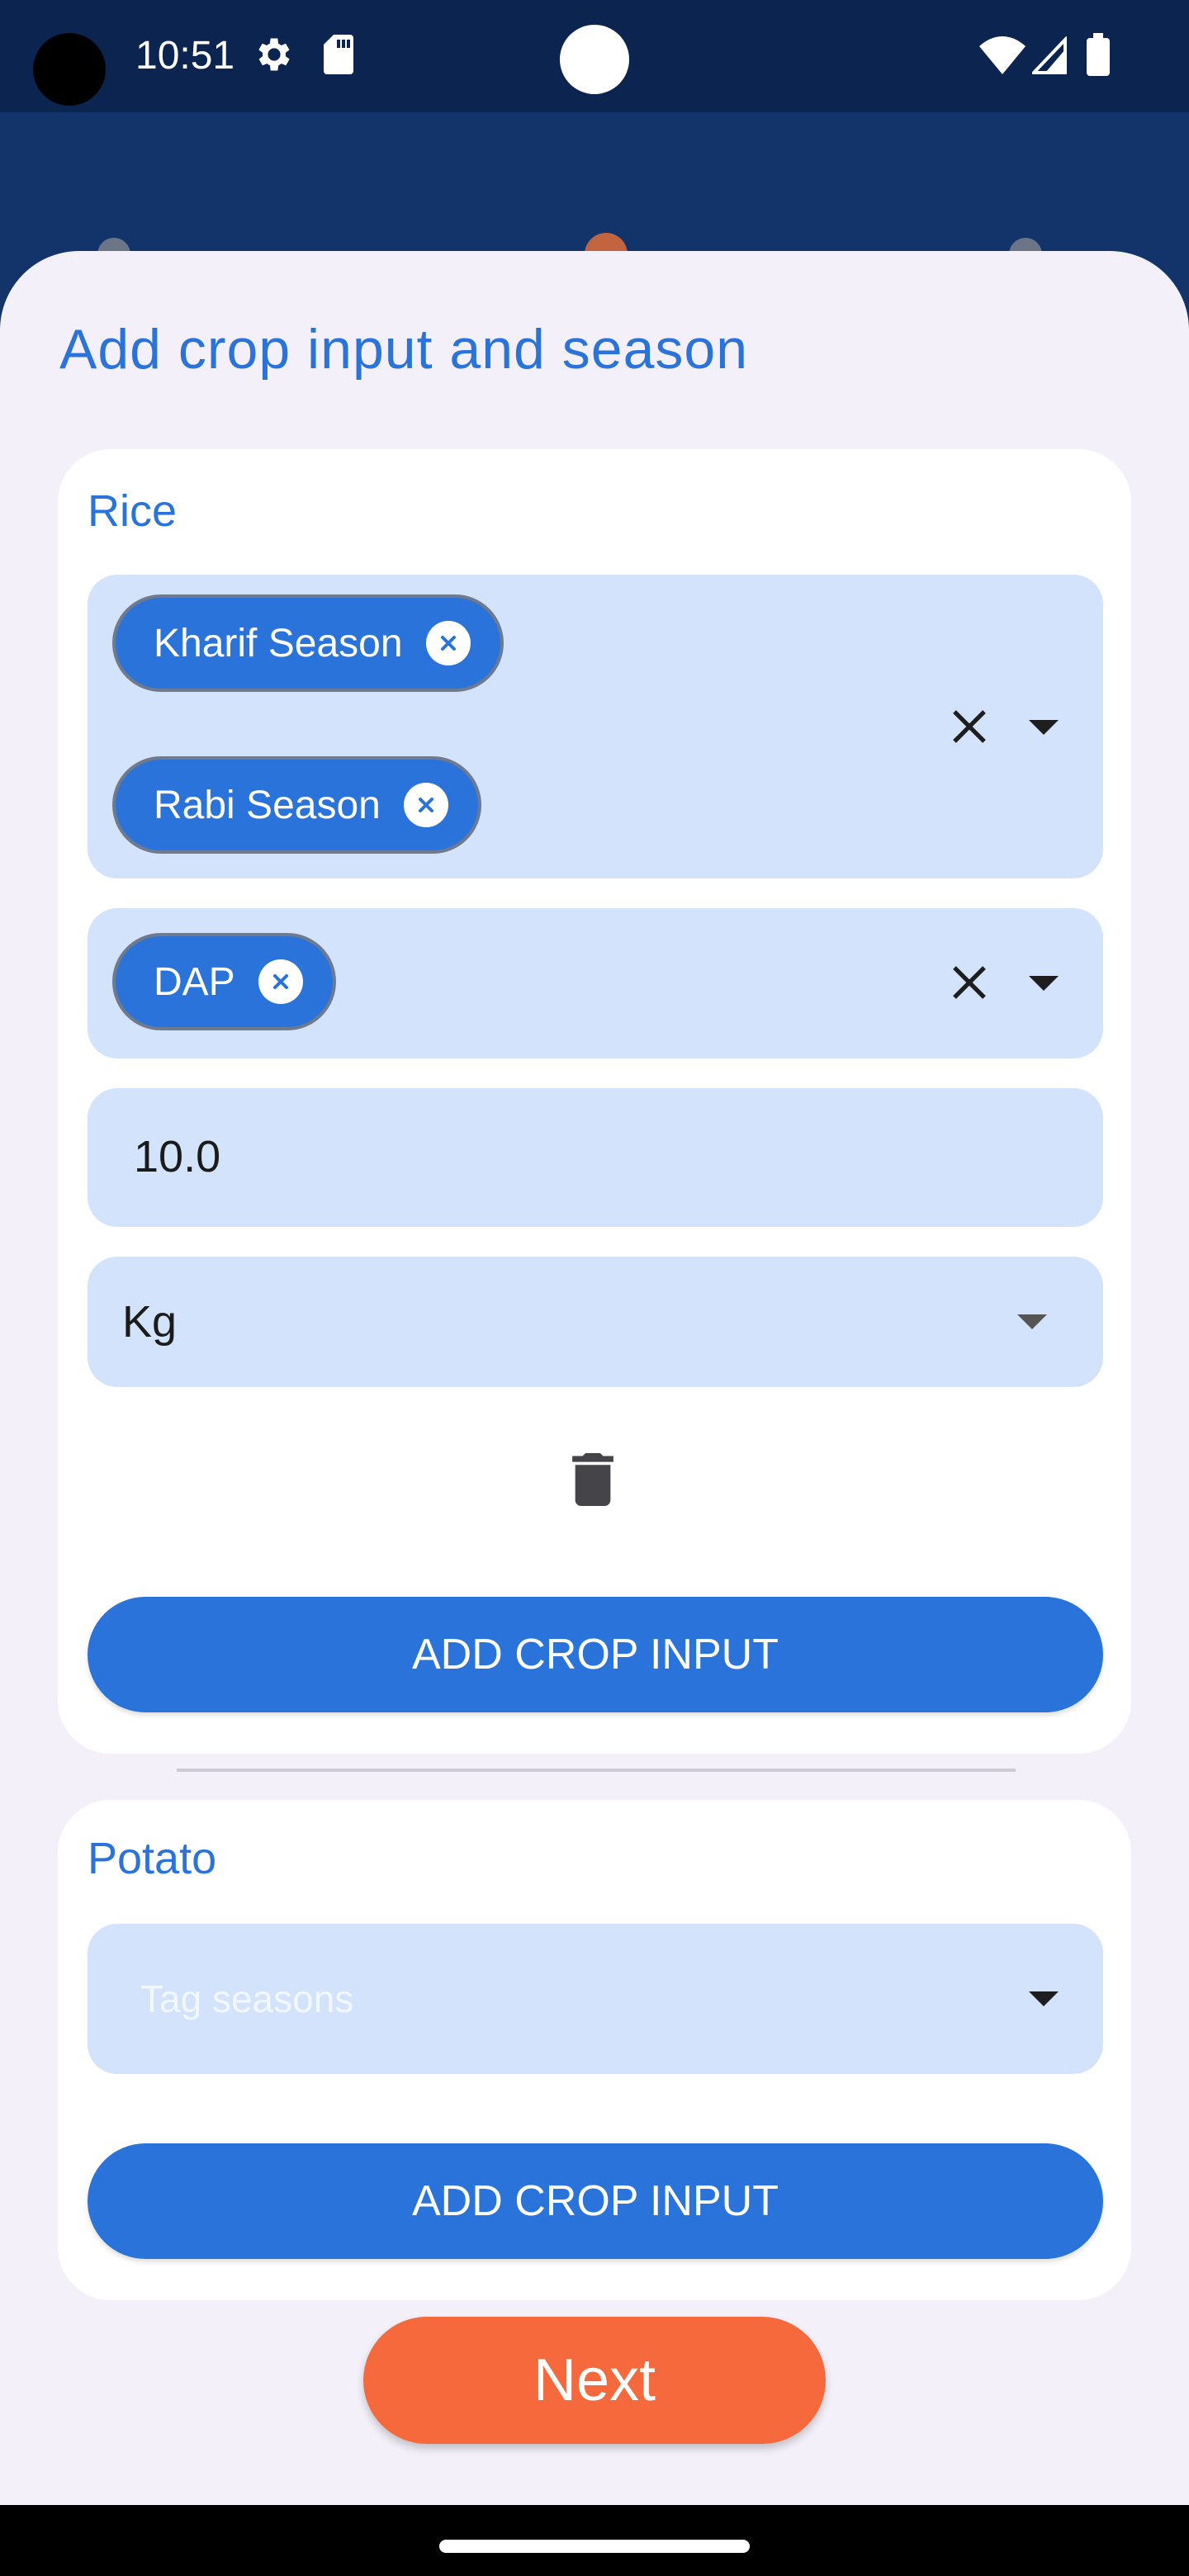  I want to click on input-chip: DAP, so click(224, 981).